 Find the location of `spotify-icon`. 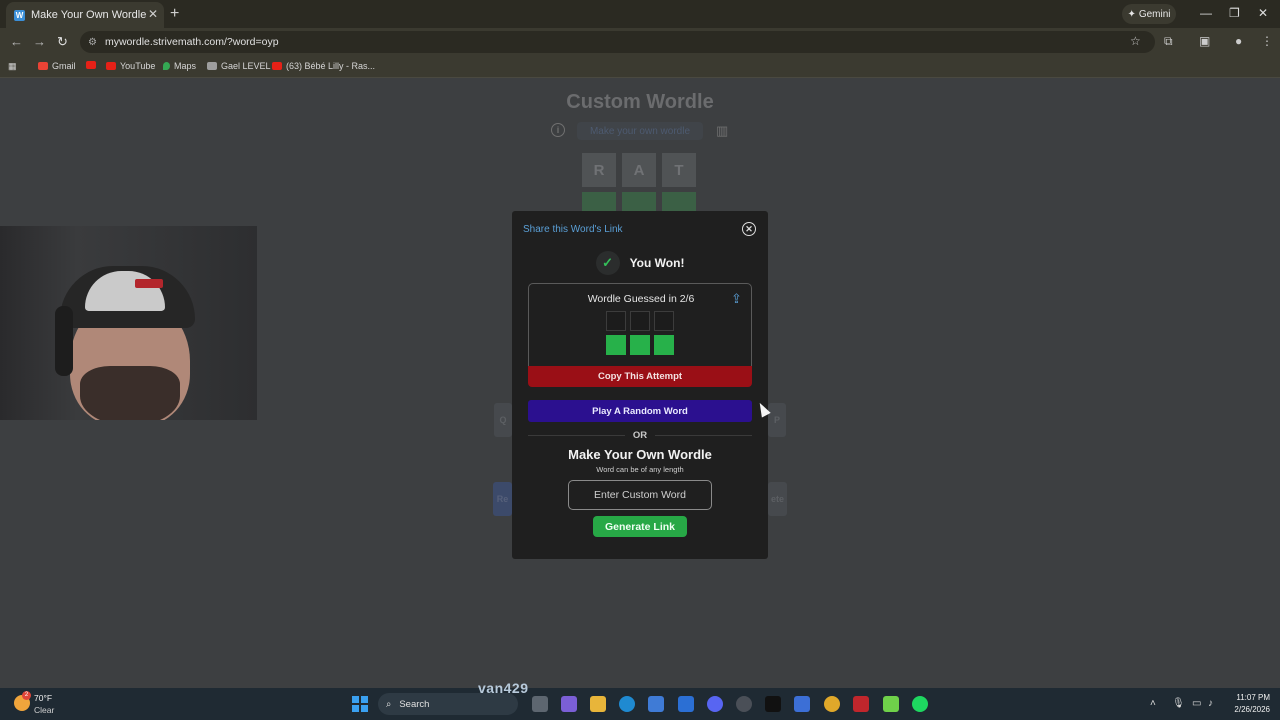

spotify-icon is located at coordinates (920, 704).